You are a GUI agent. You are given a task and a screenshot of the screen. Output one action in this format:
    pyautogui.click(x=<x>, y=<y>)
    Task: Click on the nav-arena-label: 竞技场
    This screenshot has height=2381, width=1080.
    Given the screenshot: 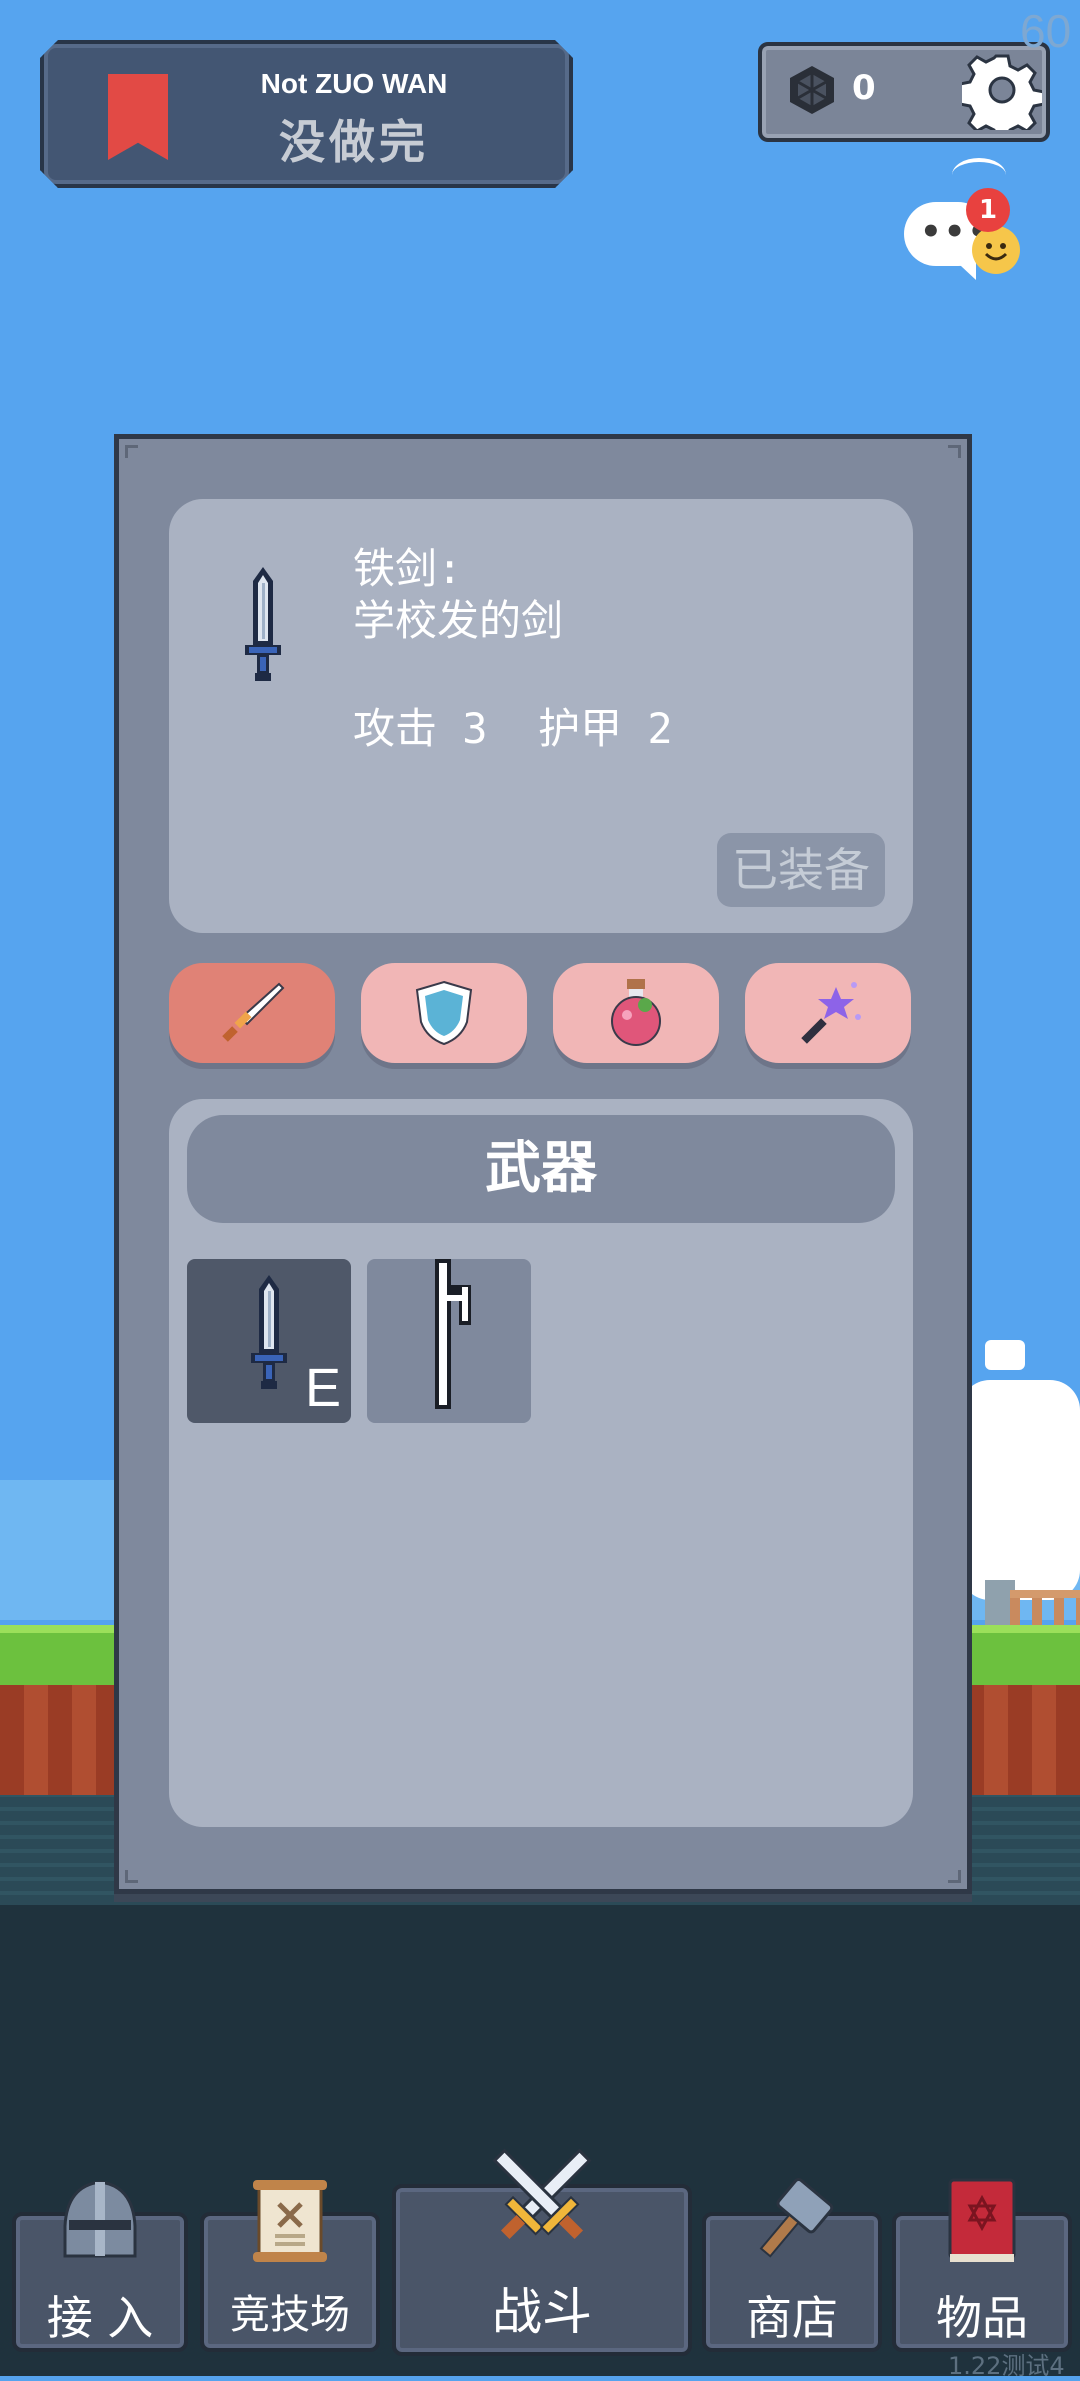 What is the action you would take?
    pyautogui.click(x=290, y=2315)
    